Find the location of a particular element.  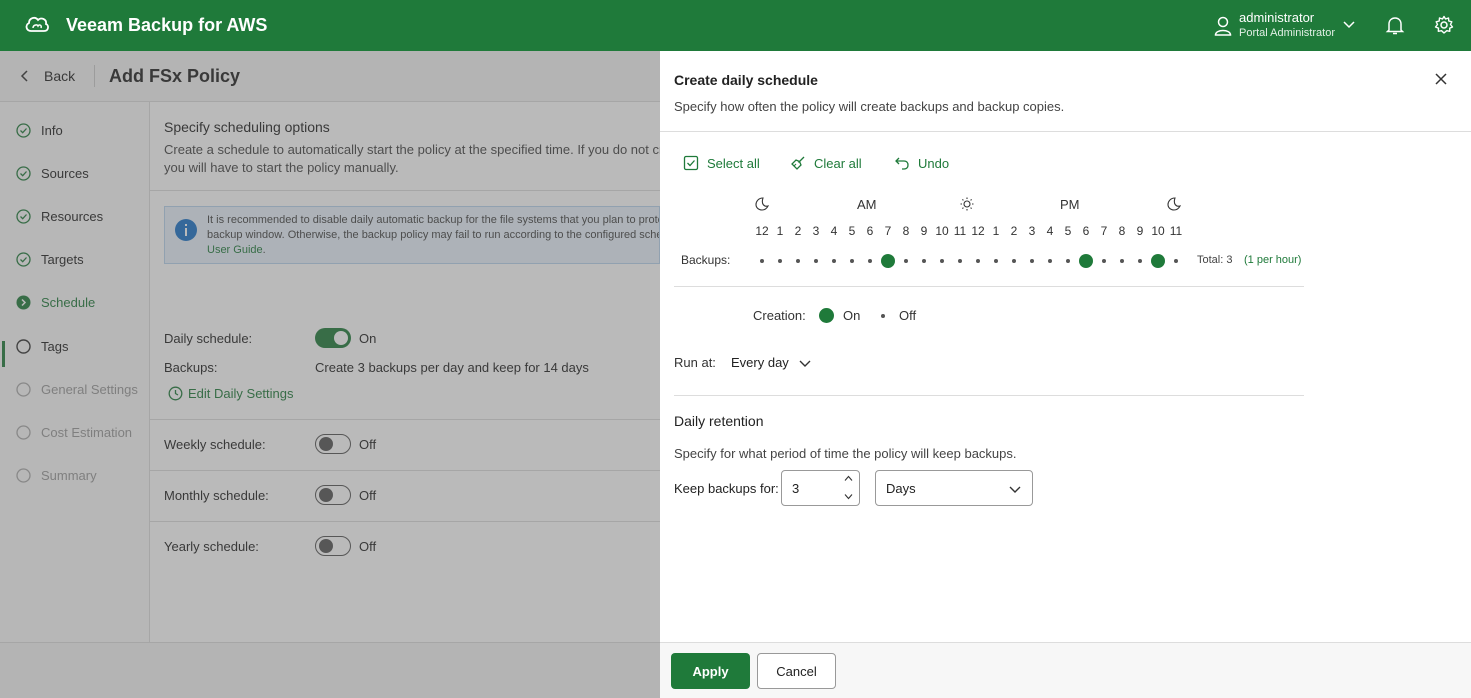

clear-all-button: Clear all is located at coordinates (826, 163).